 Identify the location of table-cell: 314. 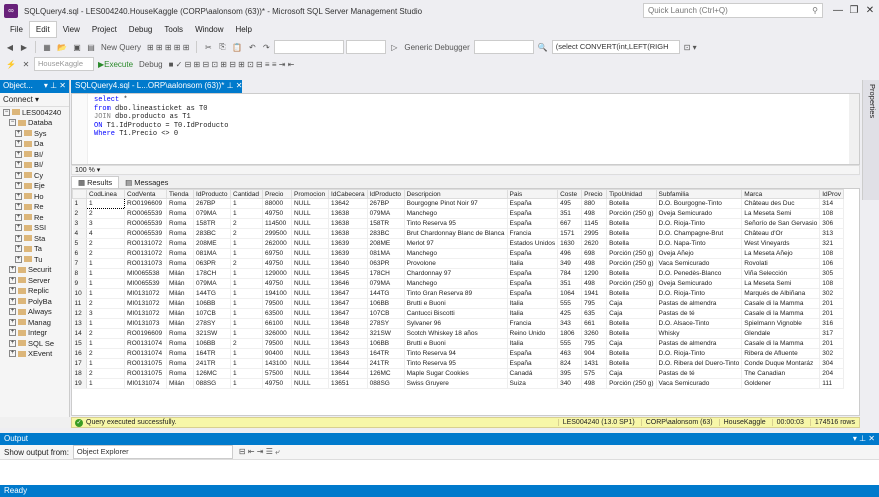
(832, 203).